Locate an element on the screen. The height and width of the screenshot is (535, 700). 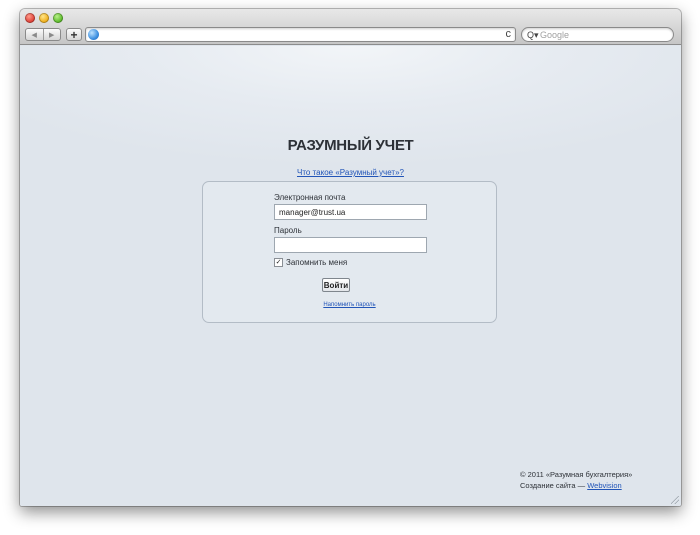
globe-icon is located at coordinates (93, 34).